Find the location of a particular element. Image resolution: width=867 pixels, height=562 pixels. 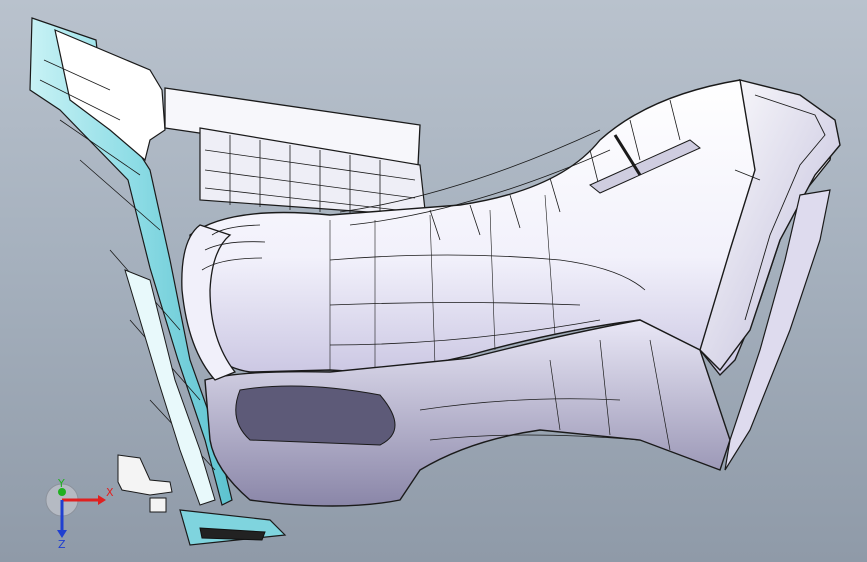

filter-housing-box is located at coordinates (295, 151).